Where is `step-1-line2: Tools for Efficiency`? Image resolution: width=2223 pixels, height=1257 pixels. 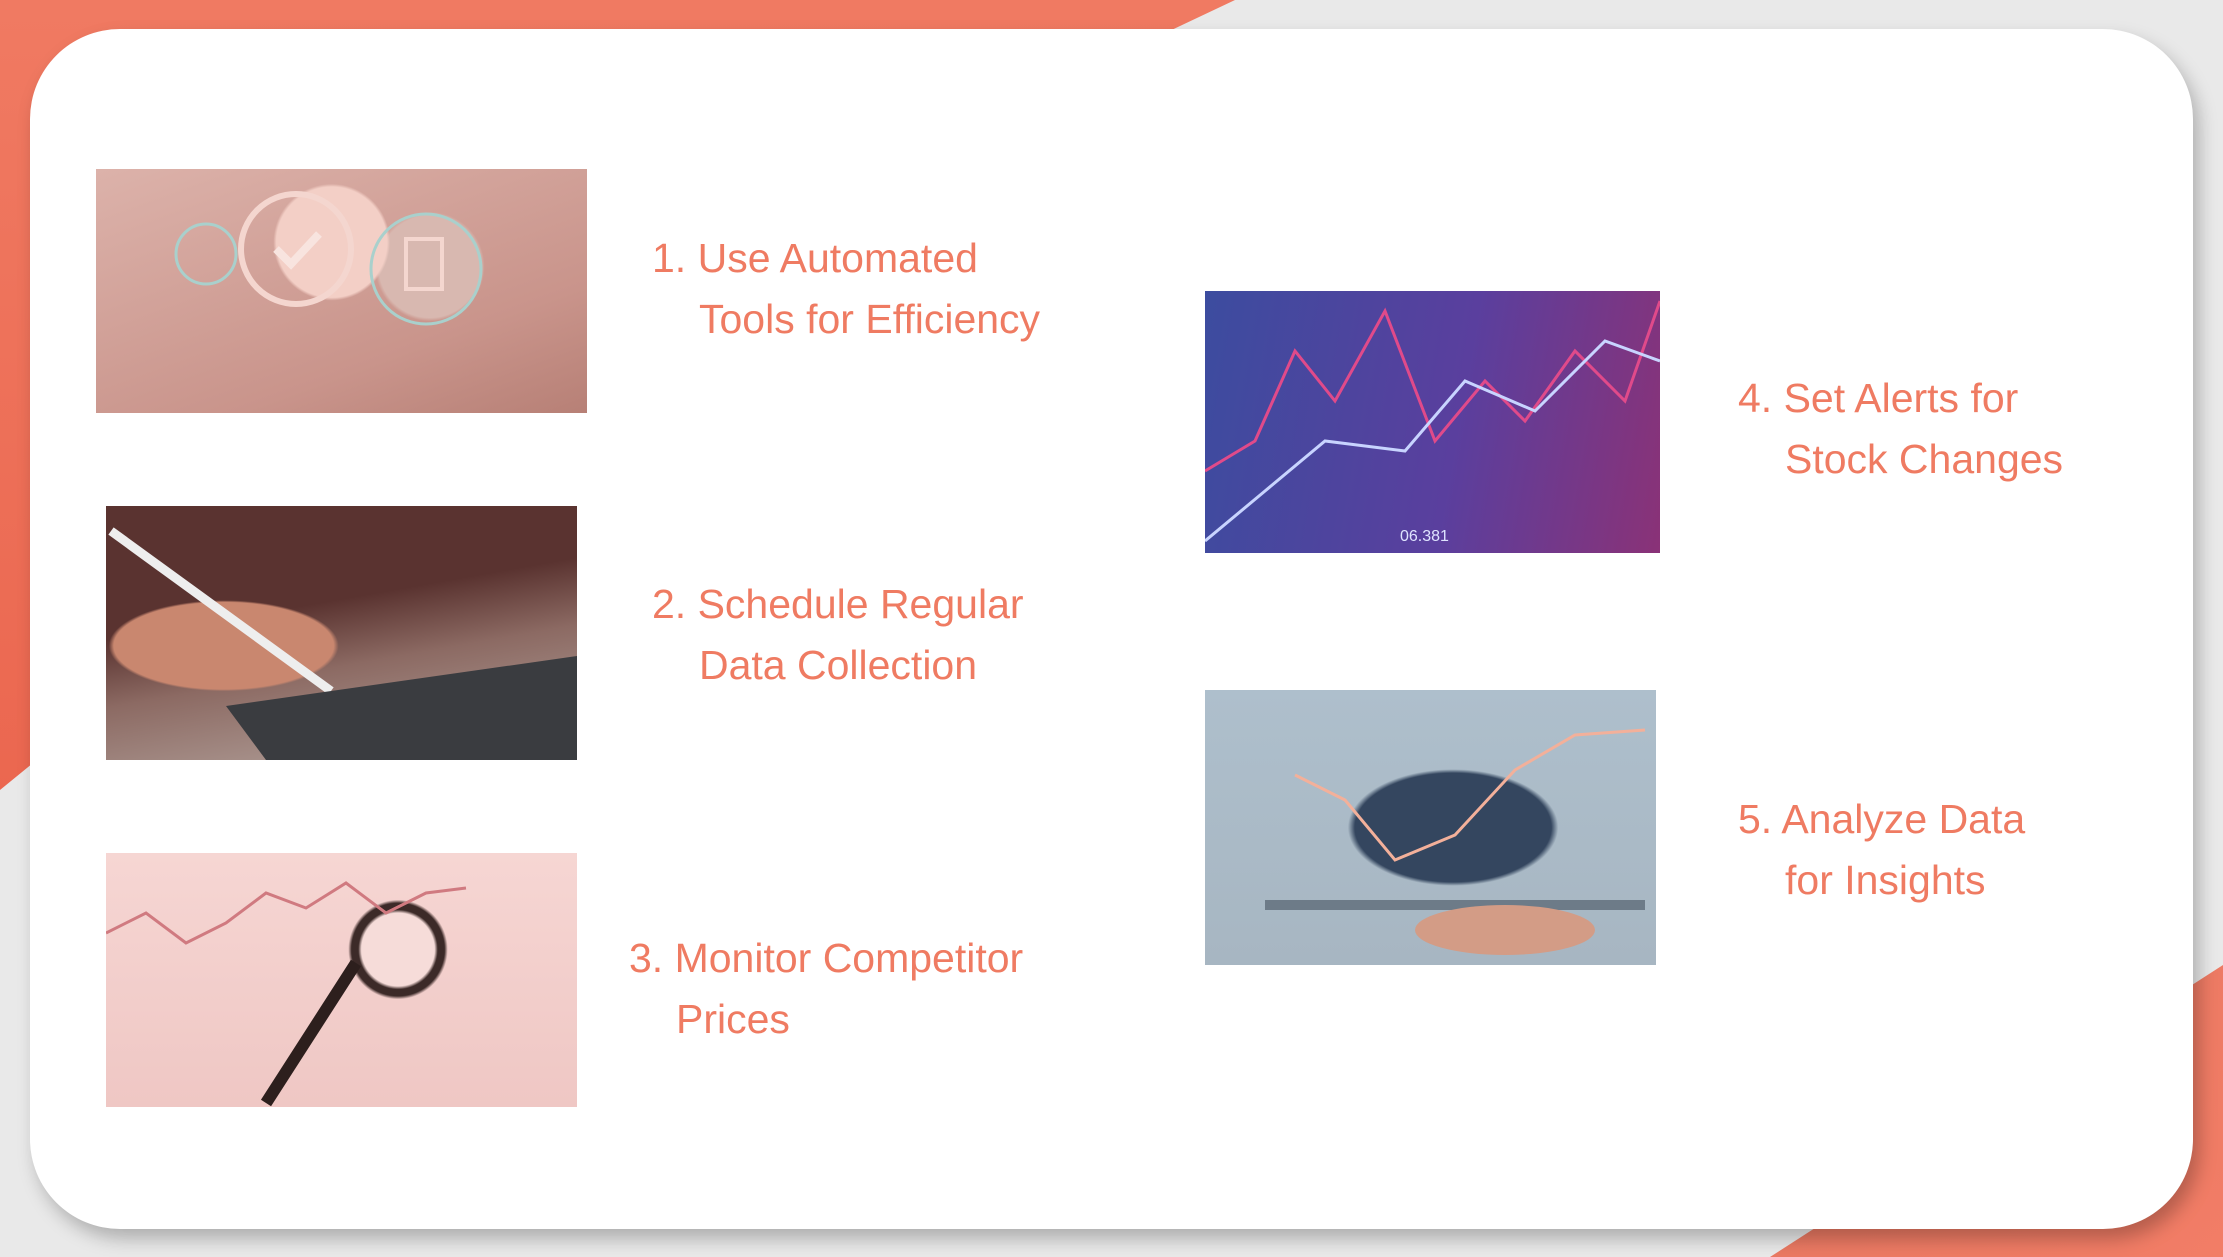
step-1-line2: Tools for Efficiency is located at coordinates (870, 319).